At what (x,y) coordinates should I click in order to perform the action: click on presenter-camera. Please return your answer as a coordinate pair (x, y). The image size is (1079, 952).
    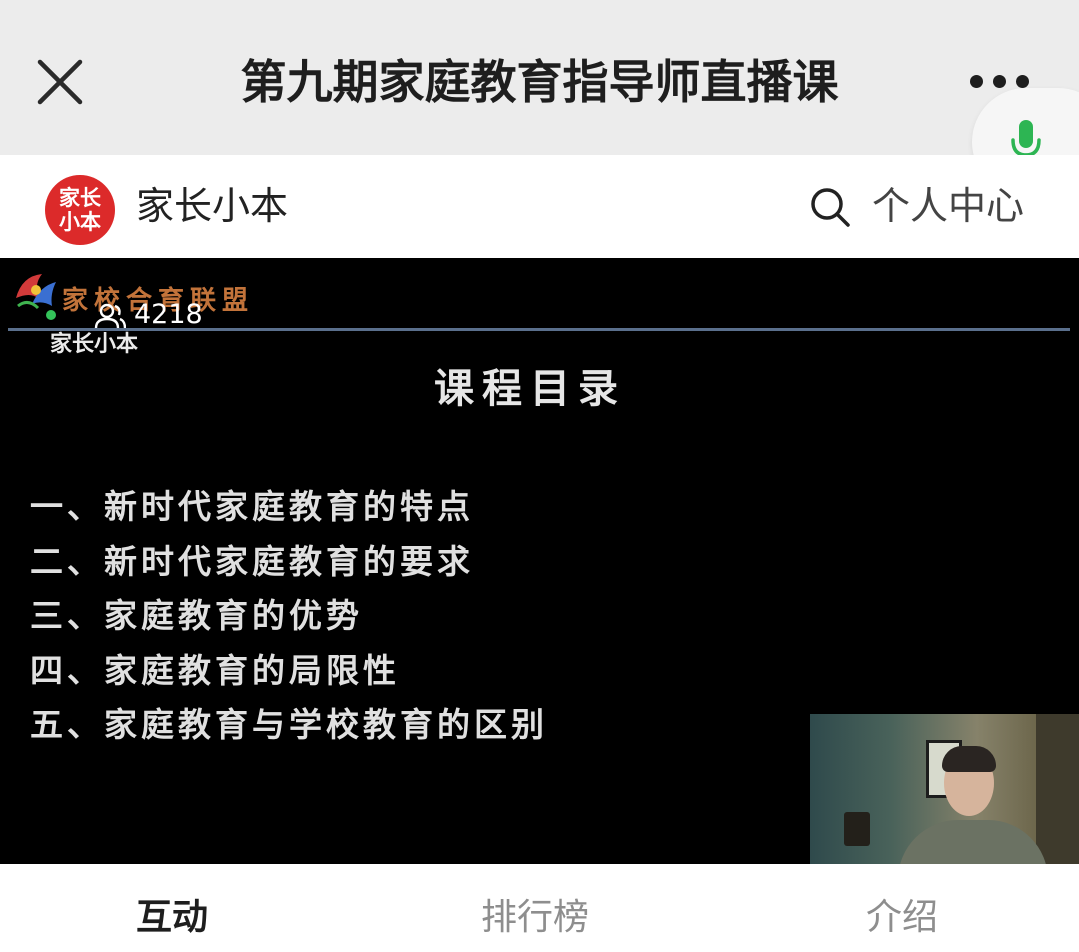
    Looking at the image, I should click on (944, 789).